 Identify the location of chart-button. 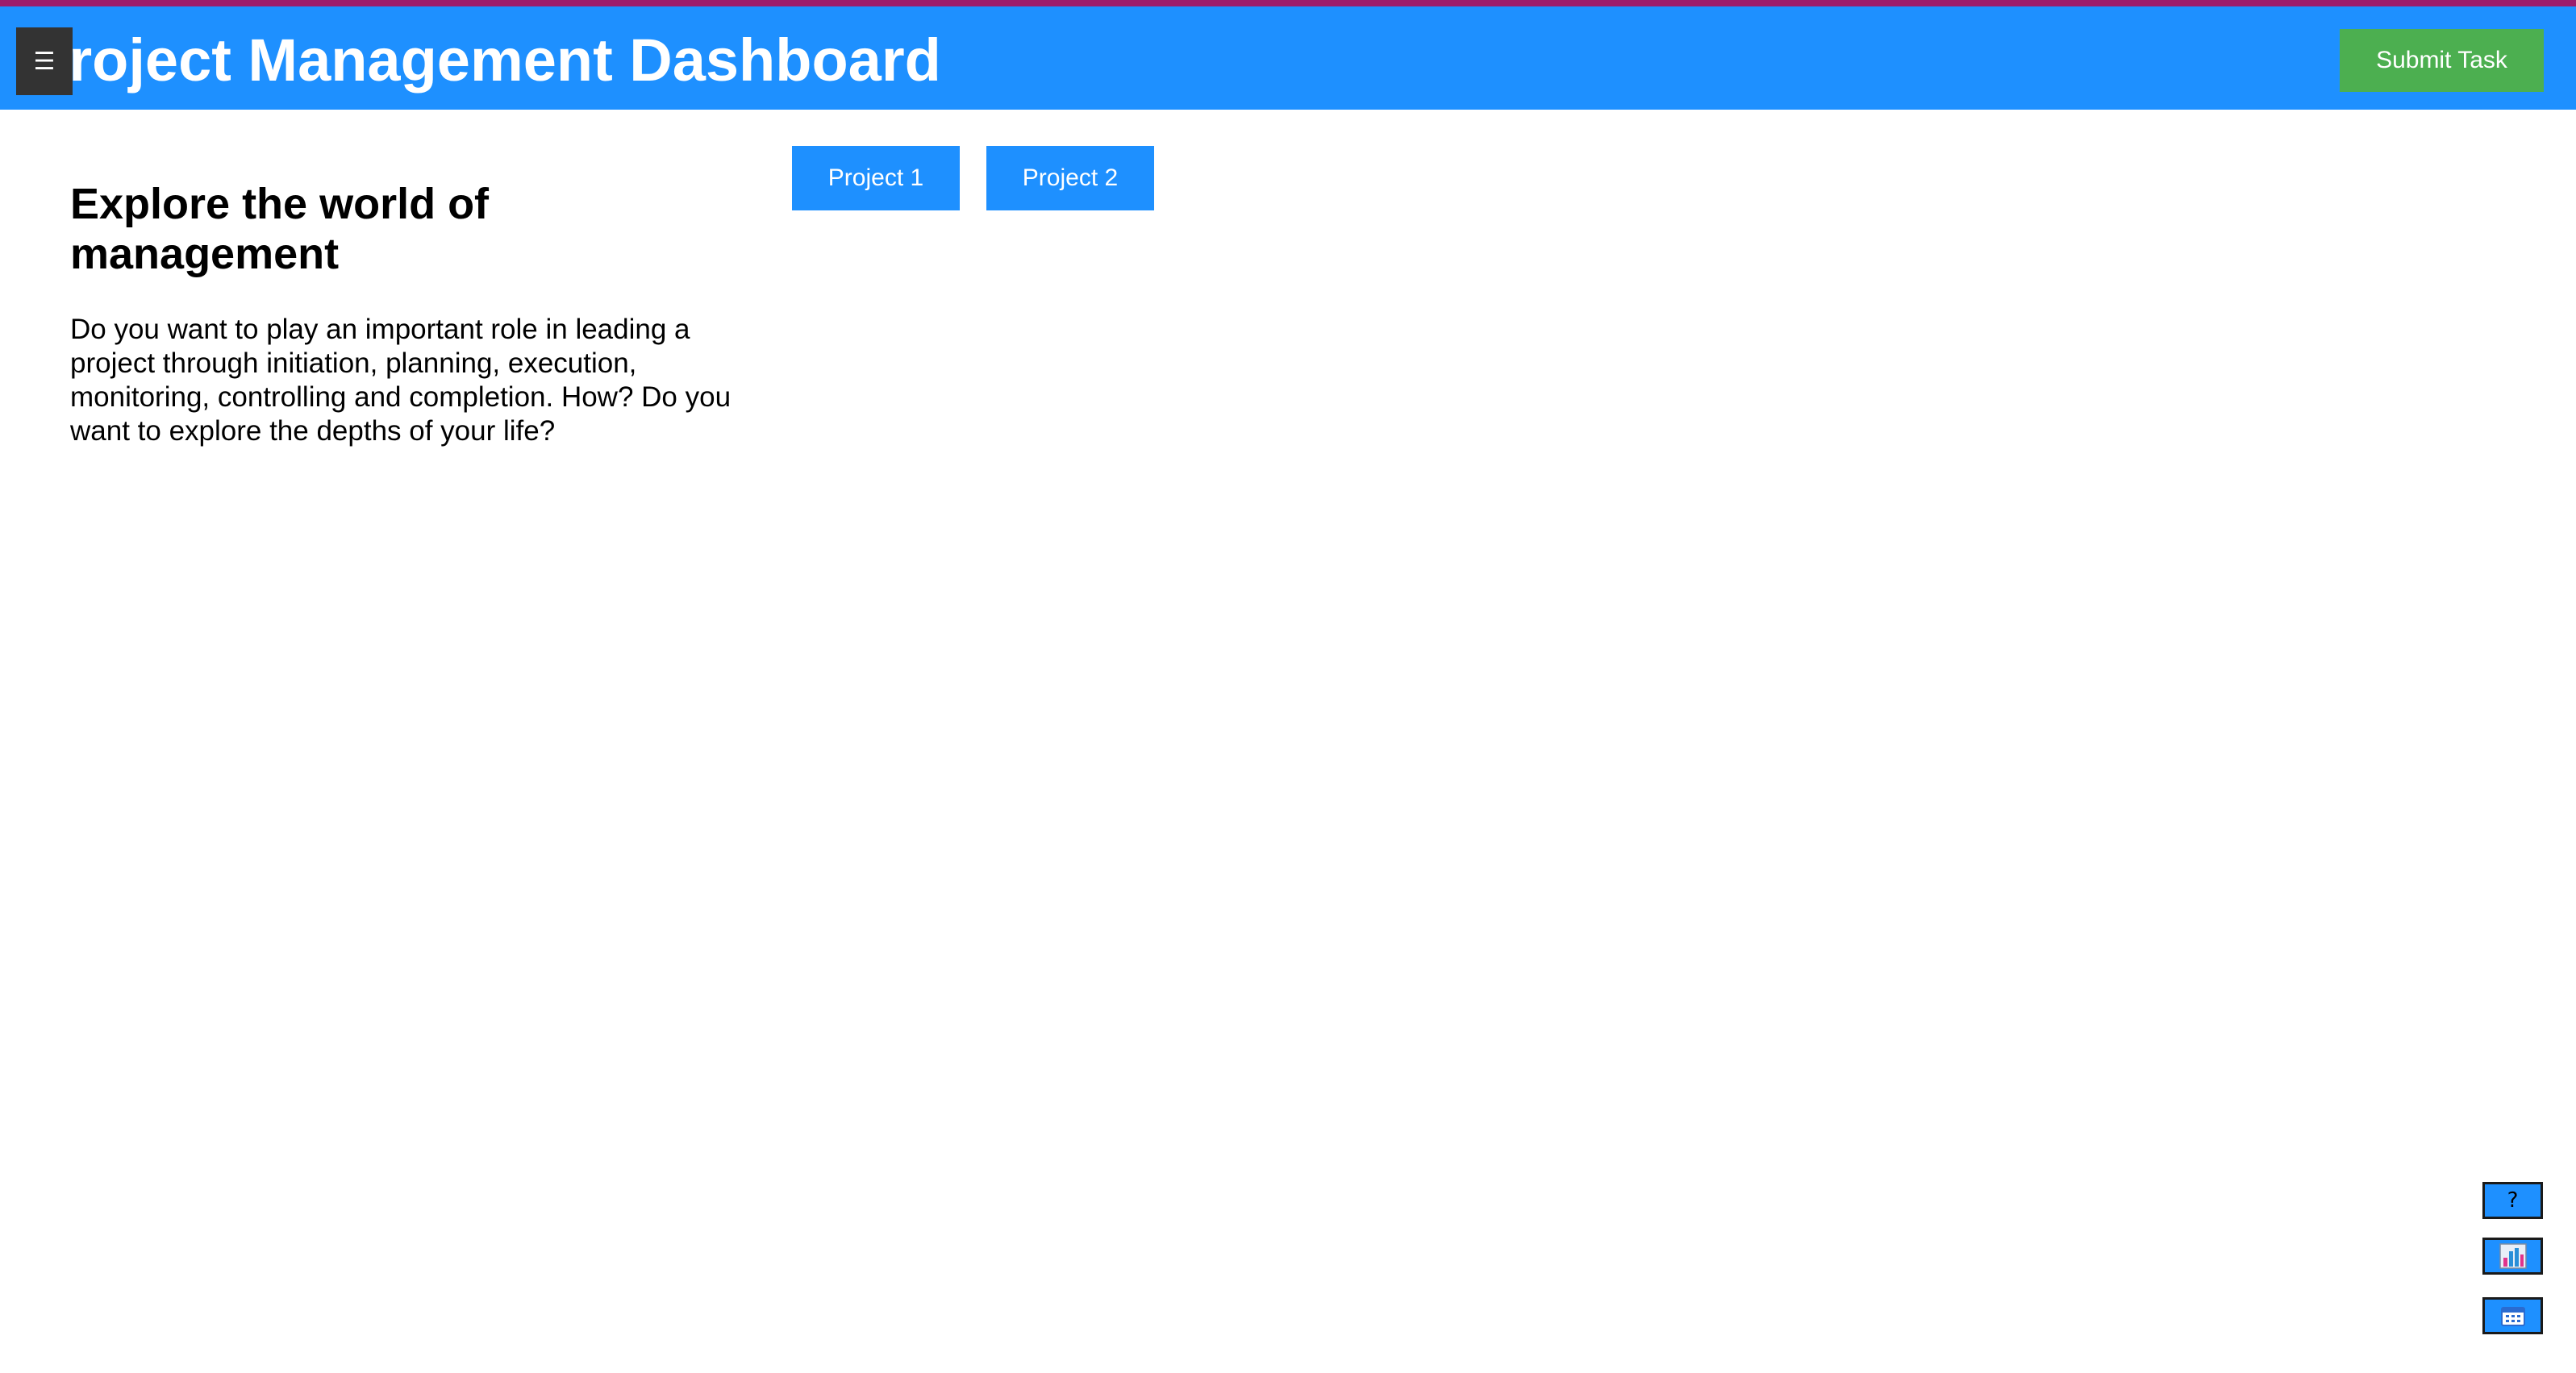
(2512, 1256).